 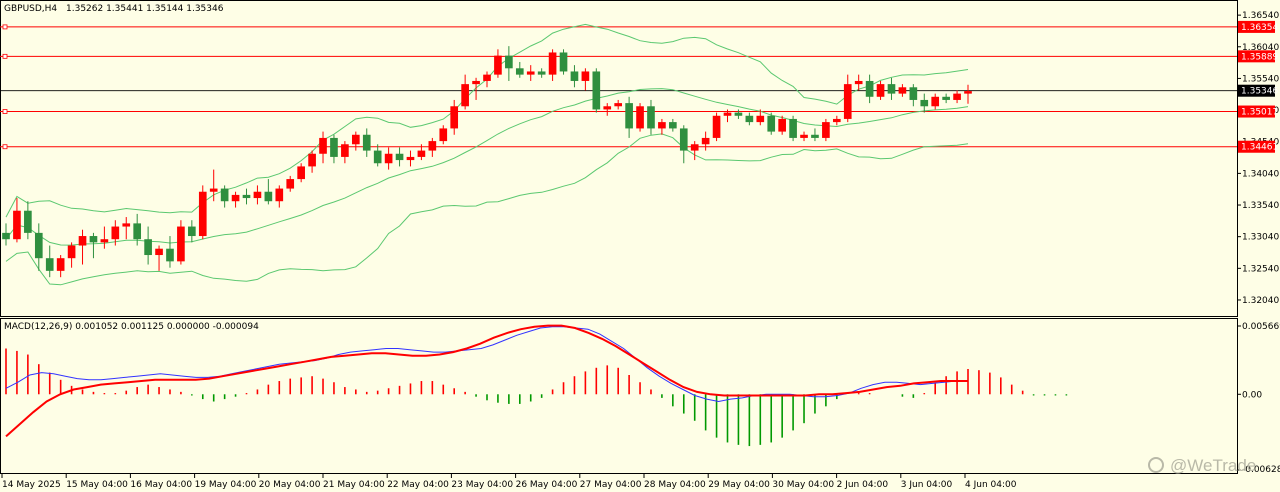 What do you see at coordinates (1259, 148) in the screenshot?
I see `price-tag-label: 1.34461` at bounding box center [1259, 148].